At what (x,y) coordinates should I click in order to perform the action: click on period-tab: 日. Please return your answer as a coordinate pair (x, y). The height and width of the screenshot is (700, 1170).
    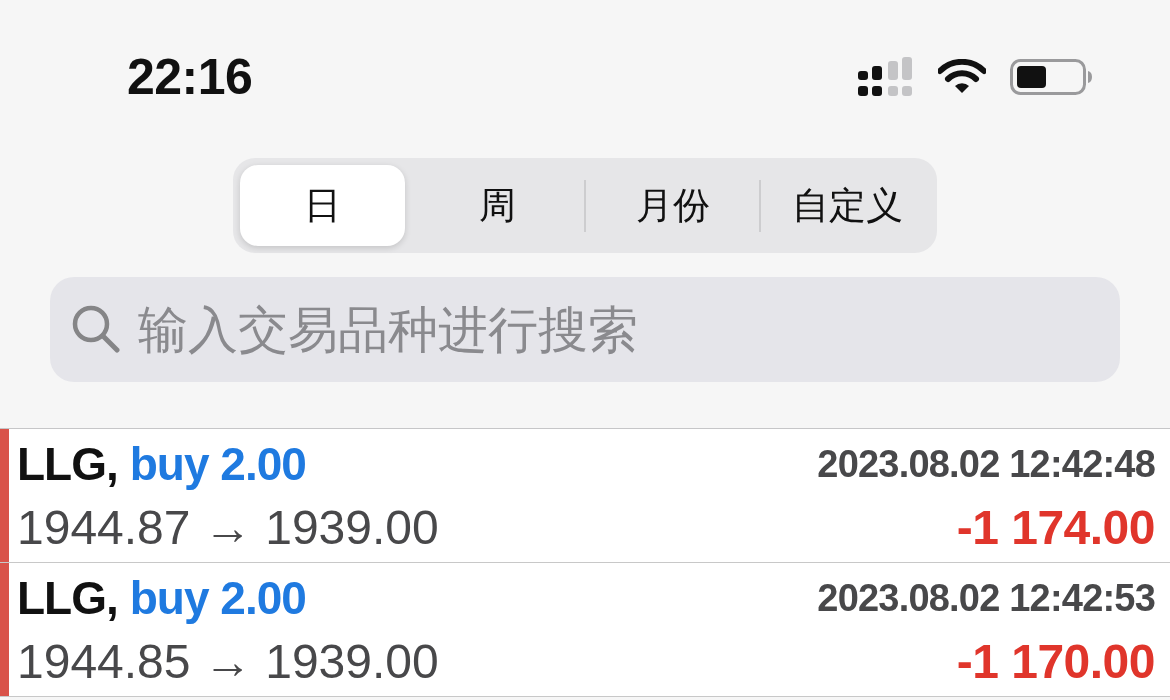
    Looking at the image, I should click on (322, 205).